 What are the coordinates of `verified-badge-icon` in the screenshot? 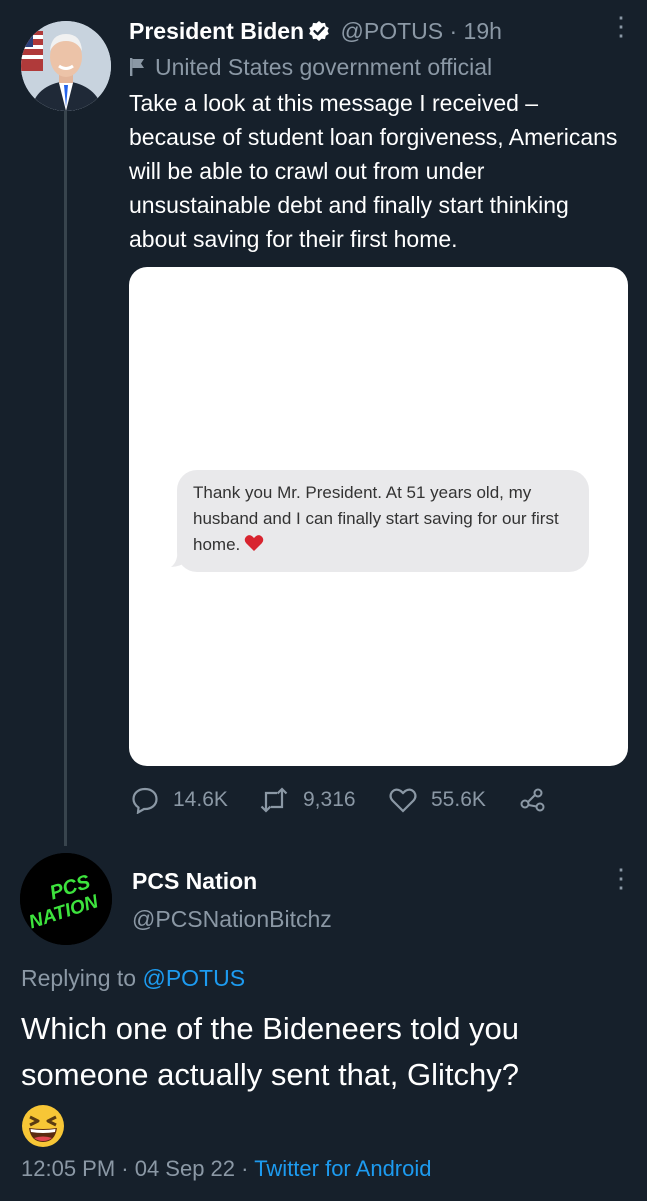 It's located at (319, 34).